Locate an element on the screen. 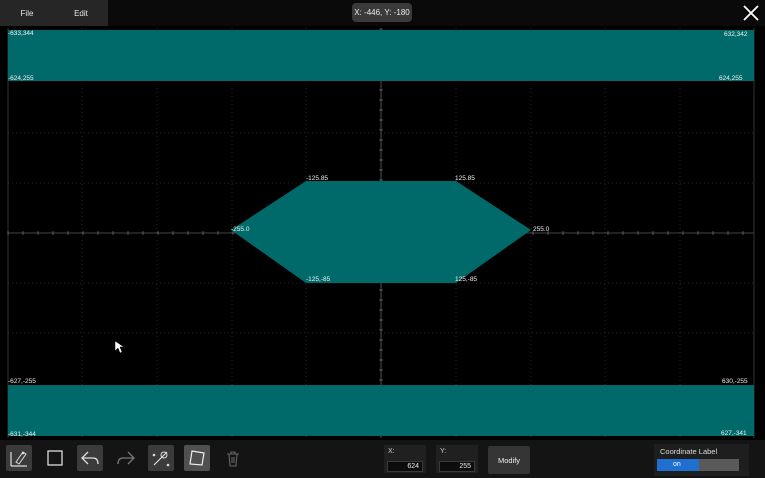  top-band-bottom-left-label: -624,255 is located at coordinates (21, 78).